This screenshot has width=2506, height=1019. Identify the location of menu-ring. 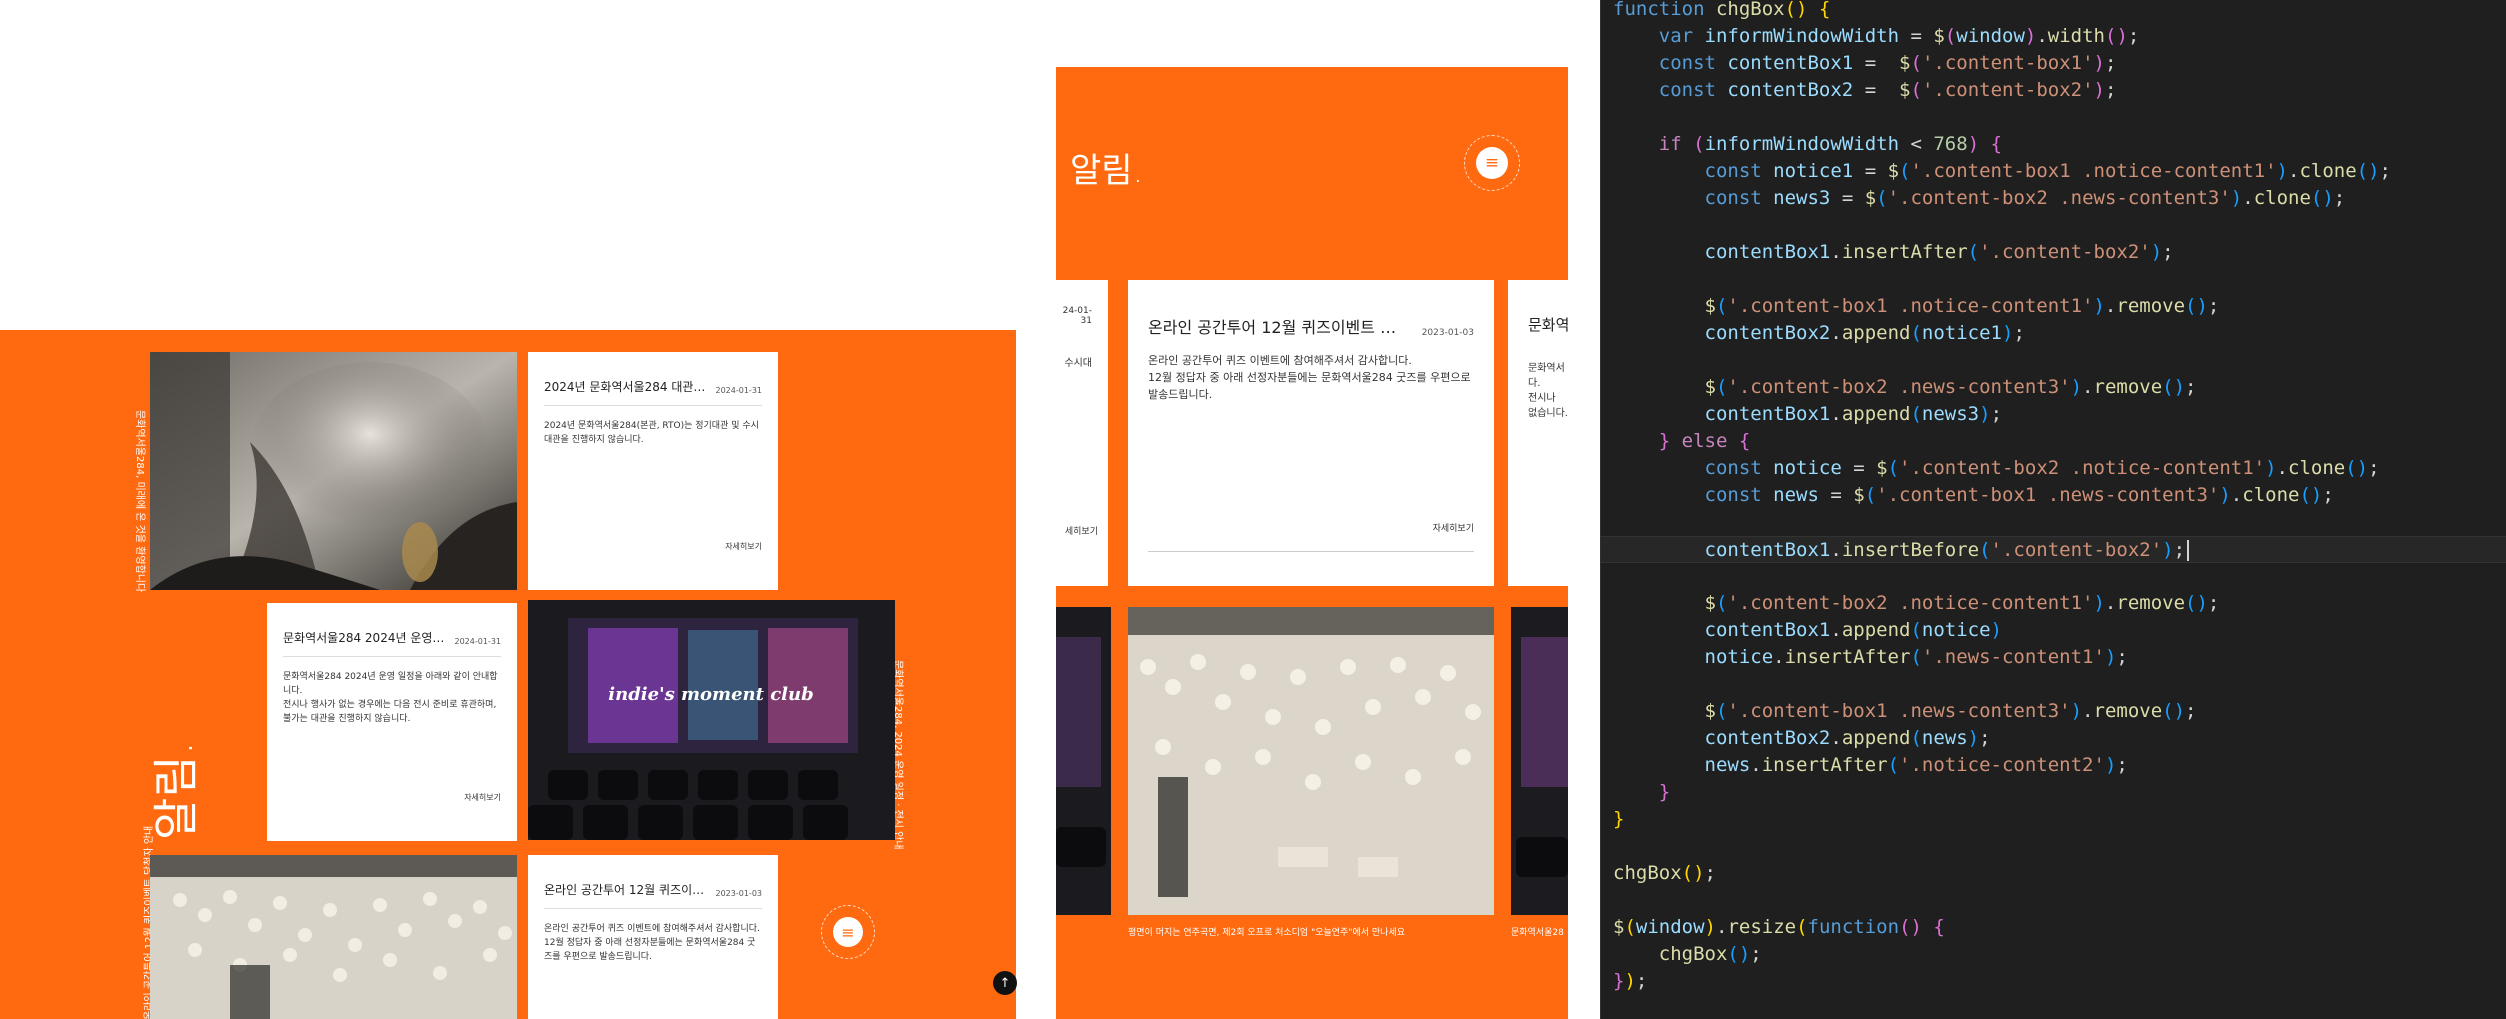
(848, 932).